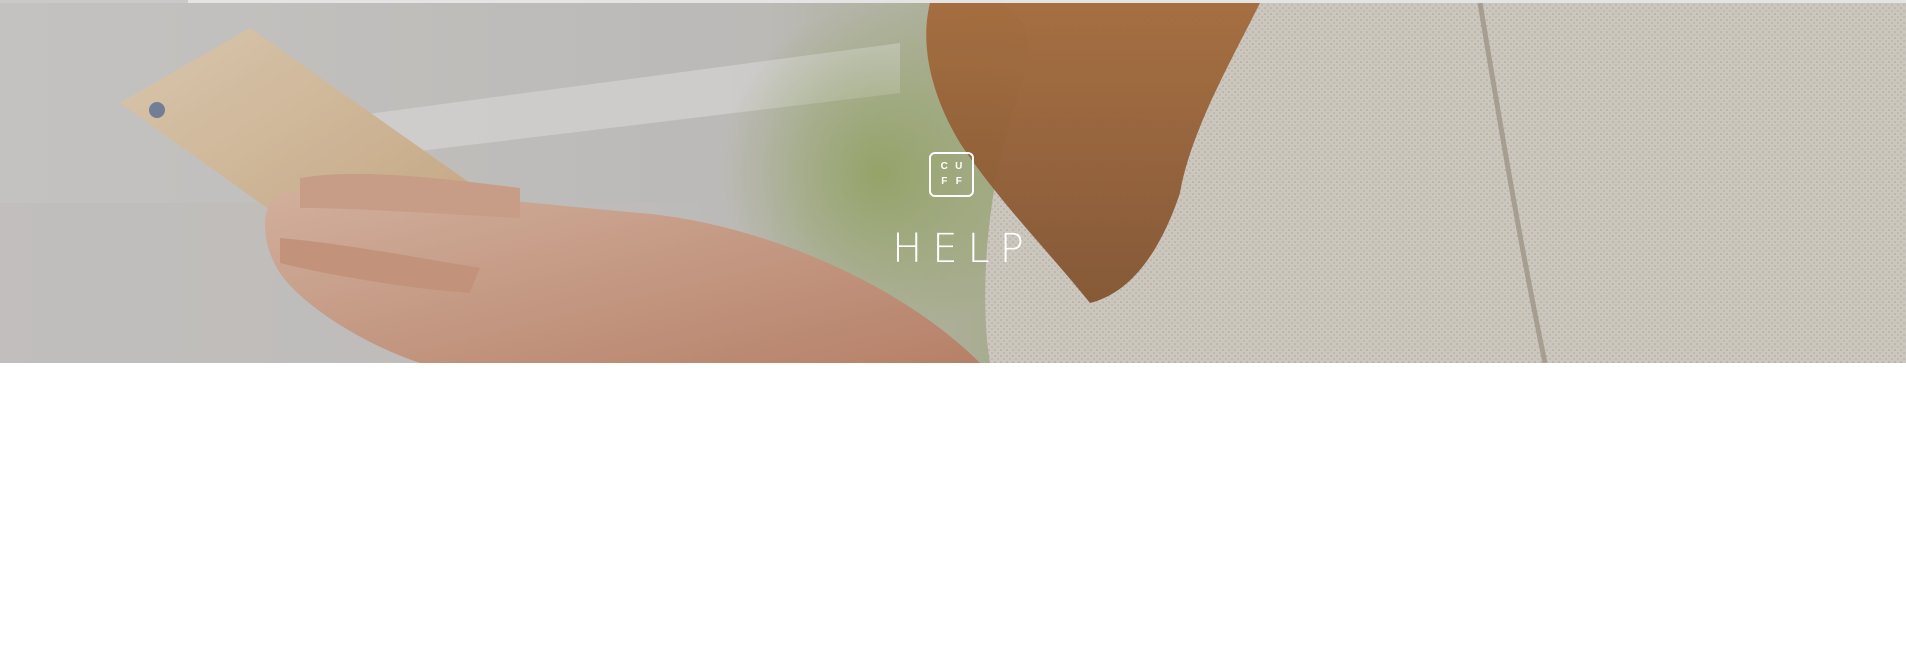 This screenshot has height=648, width=1906. What do you see at coordinates (944, 181) in the screenshot?
I see `logo-letter-f: F` at bounding box center [944, 181].